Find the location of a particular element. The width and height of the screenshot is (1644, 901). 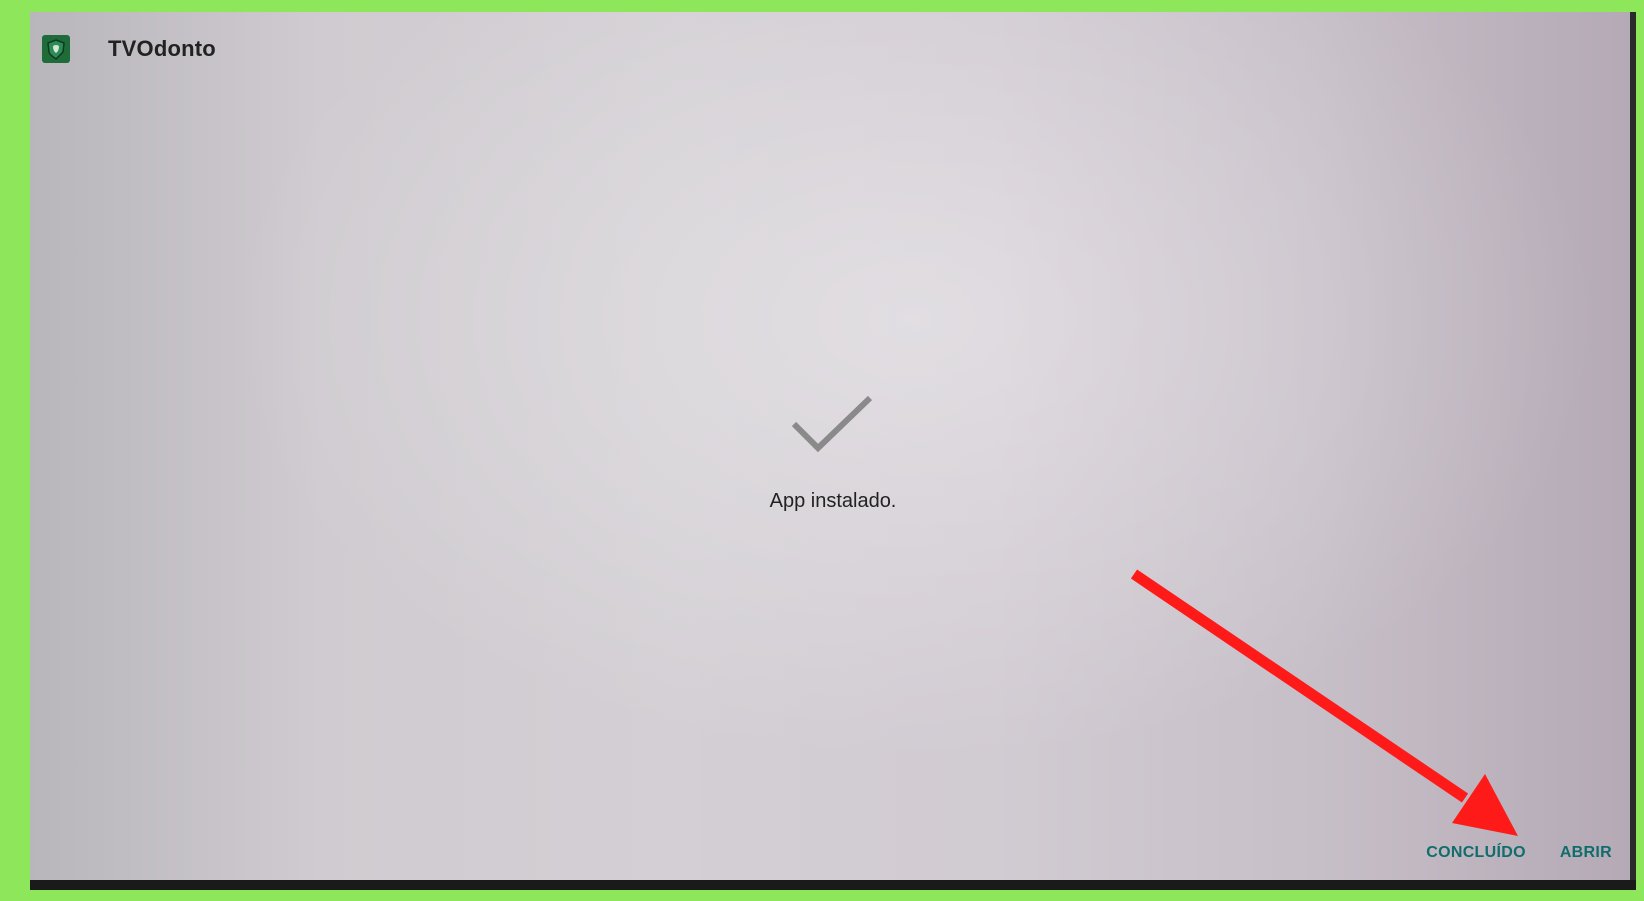

app-header: TVOdonto is located at coordinates (129, 49).